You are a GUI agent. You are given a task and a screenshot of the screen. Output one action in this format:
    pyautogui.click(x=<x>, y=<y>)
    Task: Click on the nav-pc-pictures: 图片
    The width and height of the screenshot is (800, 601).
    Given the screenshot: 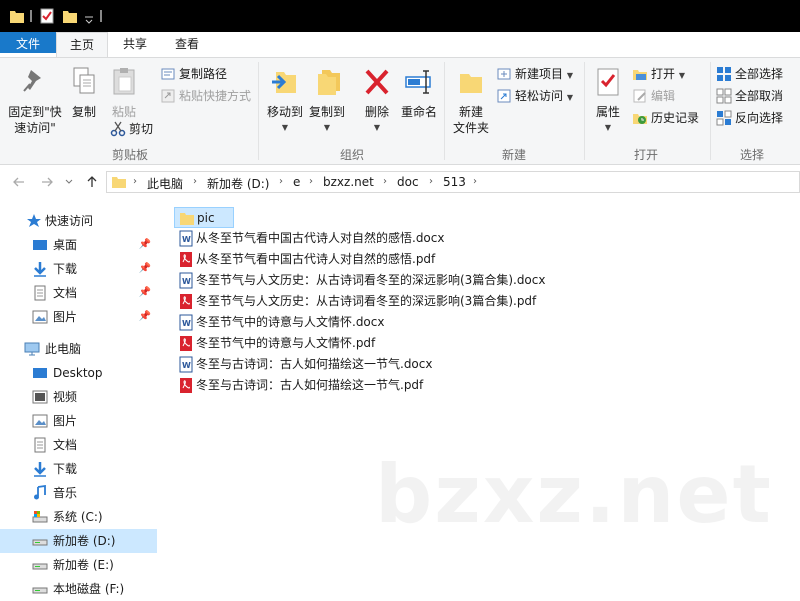 What is the action you would take?
    pyautogui.click(x=78, y=421)
    